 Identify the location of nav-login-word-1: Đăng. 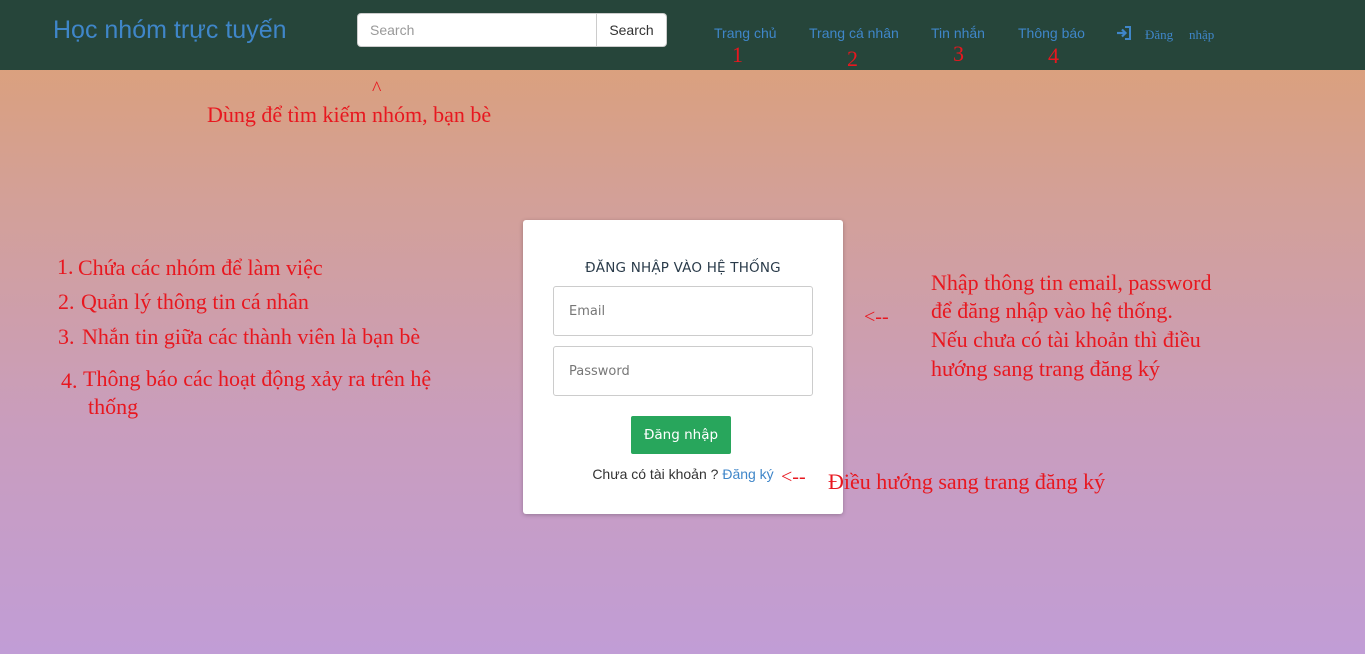
(1159, 35).